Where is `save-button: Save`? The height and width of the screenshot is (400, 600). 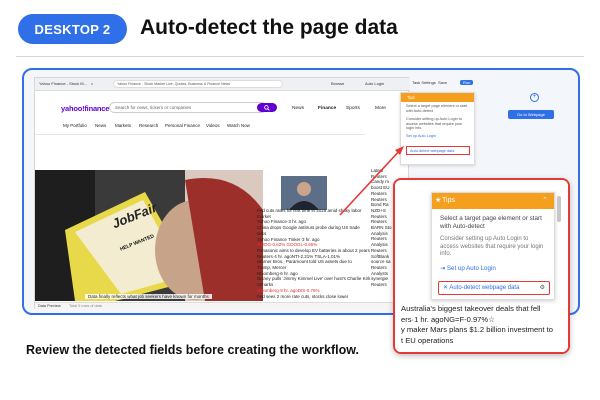
save-button: Save is located at coordinates (442, 82).